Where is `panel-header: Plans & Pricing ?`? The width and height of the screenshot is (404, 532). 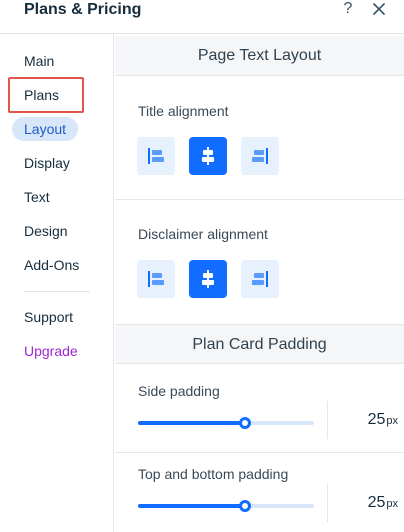
panel-header: Plans & Pricing ? is located at coordinates (202, 17).